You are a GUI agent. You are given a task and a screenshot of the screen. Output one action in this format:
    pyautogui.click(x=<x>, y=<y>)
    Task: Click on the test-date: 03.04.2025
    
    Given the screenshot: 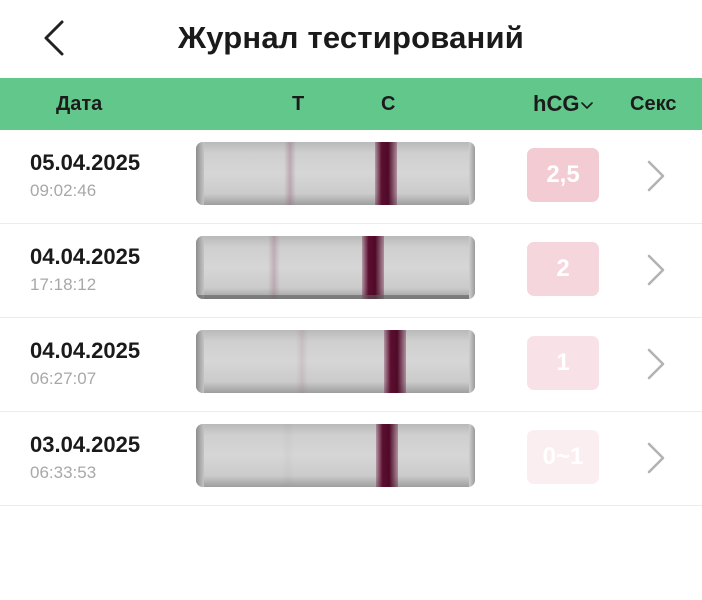 What is the action you would take?
    pyautogui.click(x=85, y=444)
    